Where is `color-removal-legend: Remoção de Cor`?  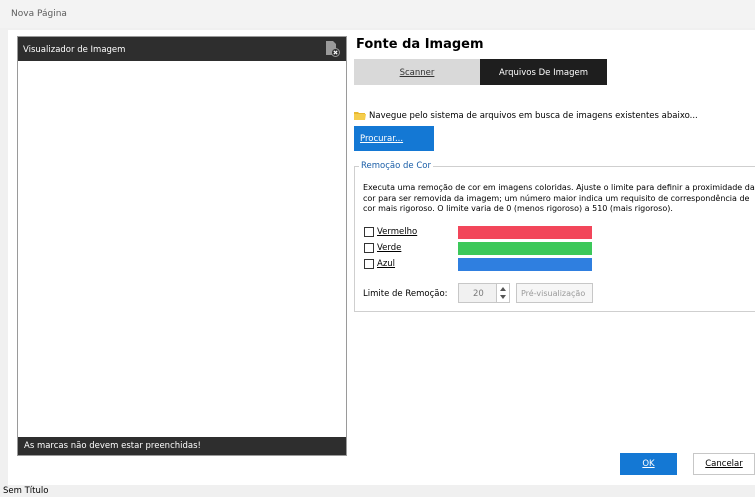
color-removal-legend: Remoção de Cor is located at coordinates (396, 166).